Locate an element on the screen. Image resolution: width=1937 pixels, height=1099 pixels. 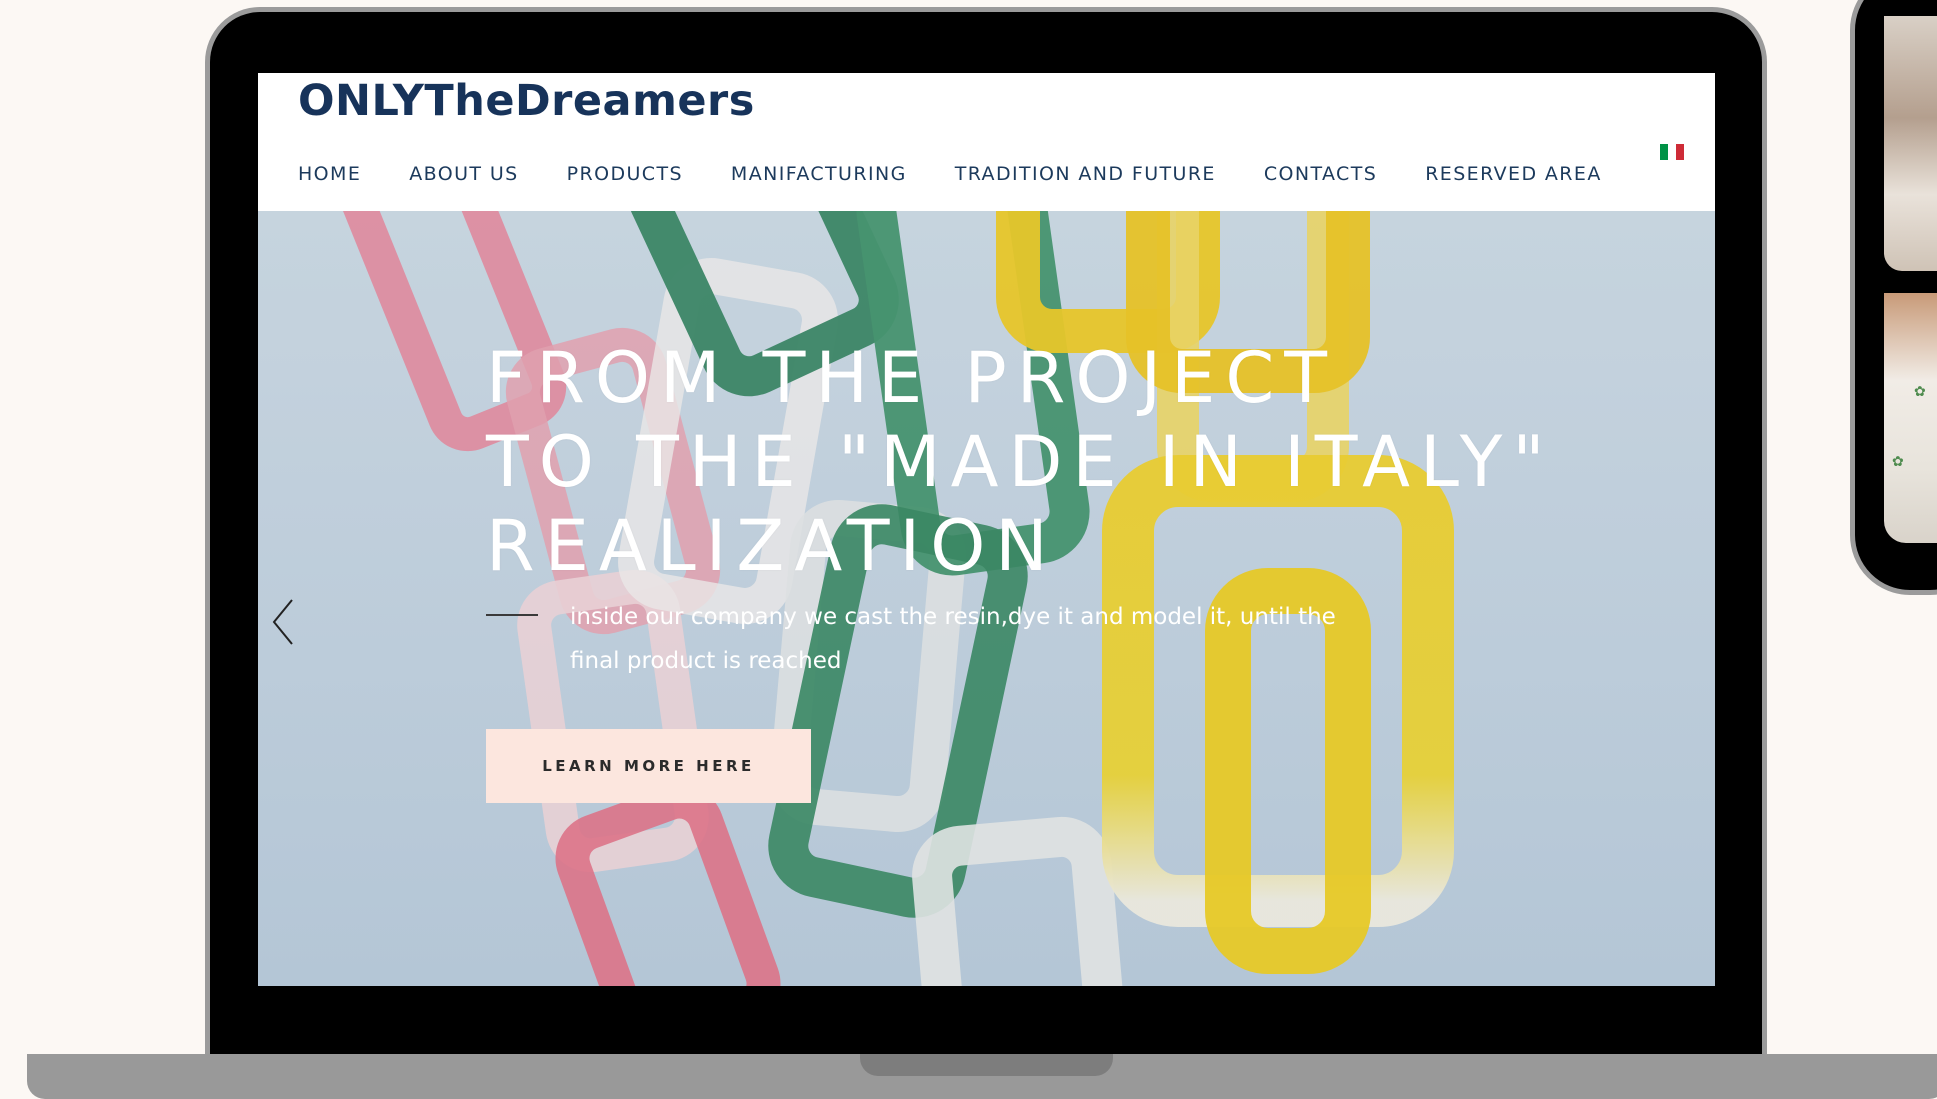
site-logo: ONLYTheDreamers is located at coordinates (526, 101).